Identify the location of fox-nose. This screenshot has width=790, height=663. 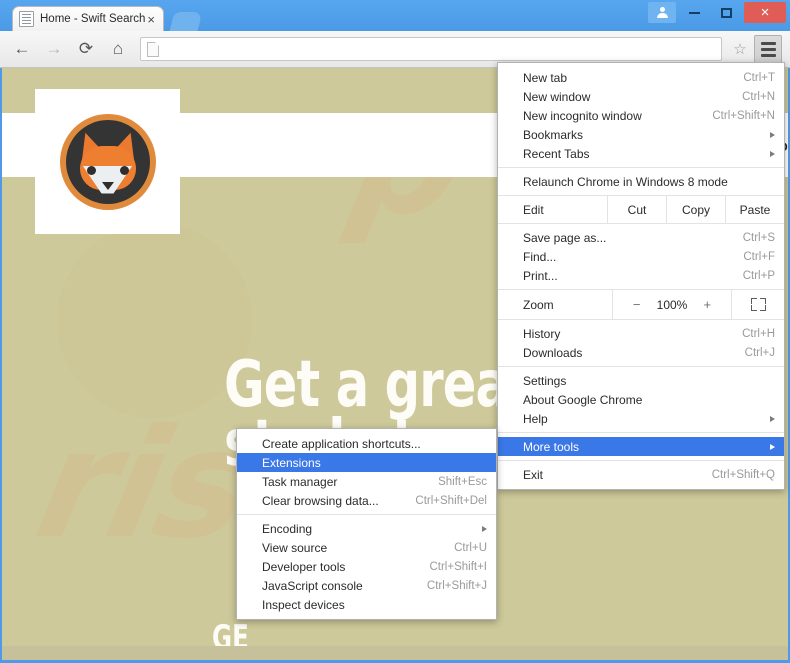
(107, 185).